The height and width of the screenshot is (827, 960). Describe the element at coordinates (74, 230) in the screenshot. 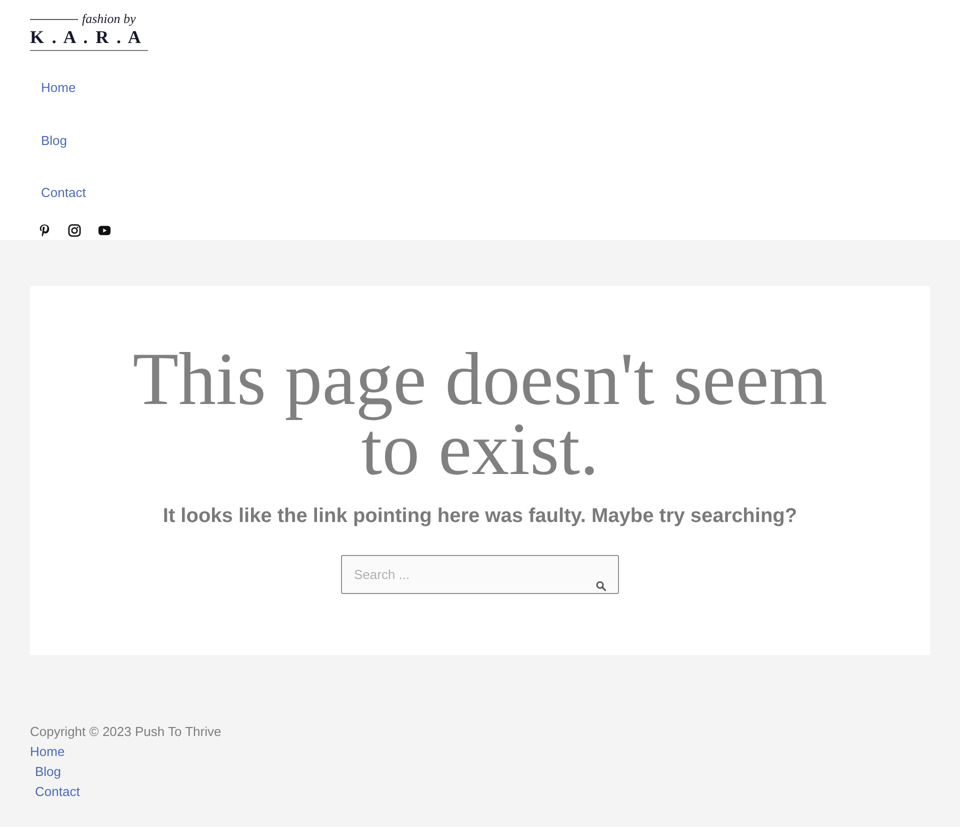

I see `instagram-icon` at that location.